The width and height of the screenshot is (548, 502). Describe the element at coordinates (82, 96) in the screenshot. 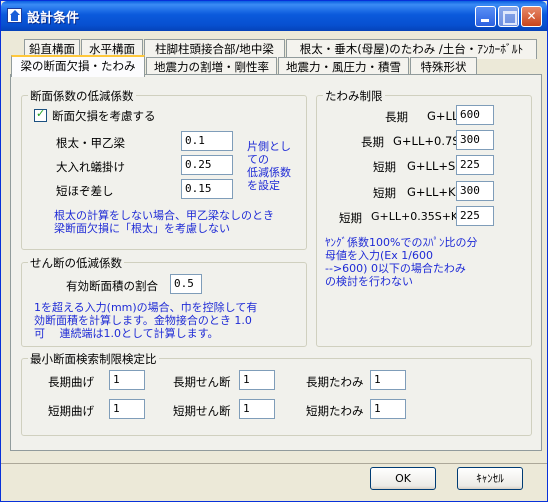

I see `group-title-section-loss: 断面係数の低減係数` at that location.